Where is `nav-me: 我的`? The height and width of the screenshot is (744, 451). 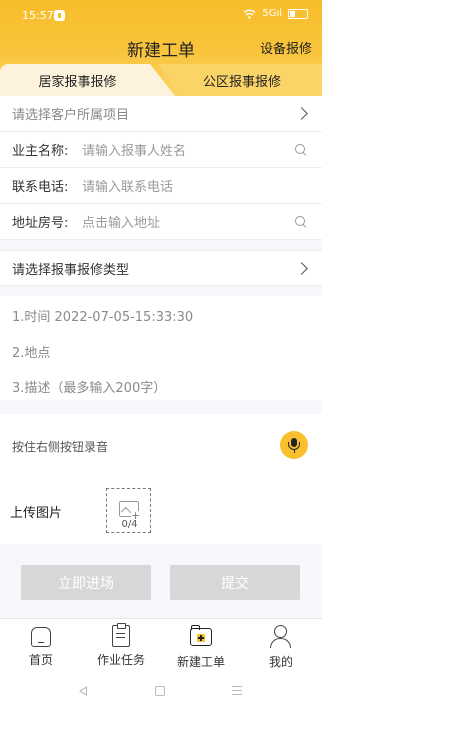 nav-me: 我的 is located at coordinates (281, 647).